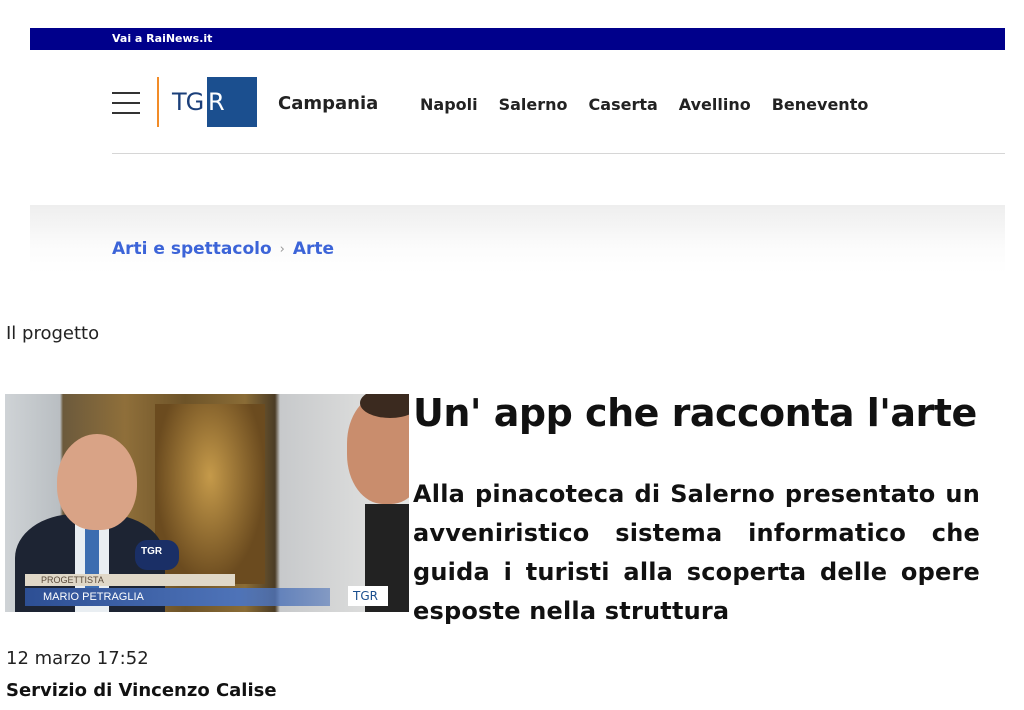  Describe the element at coordinates (162, 38) in the screenshot. I see `rainews-link: Vai a RaiNews.it` at that location.